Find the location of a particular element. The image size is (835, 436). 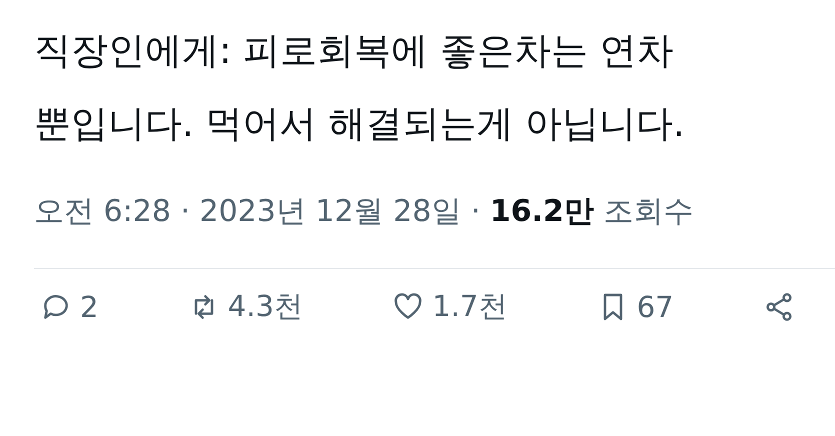

like-button: 1.7천 is located at coordinates (450, 307).